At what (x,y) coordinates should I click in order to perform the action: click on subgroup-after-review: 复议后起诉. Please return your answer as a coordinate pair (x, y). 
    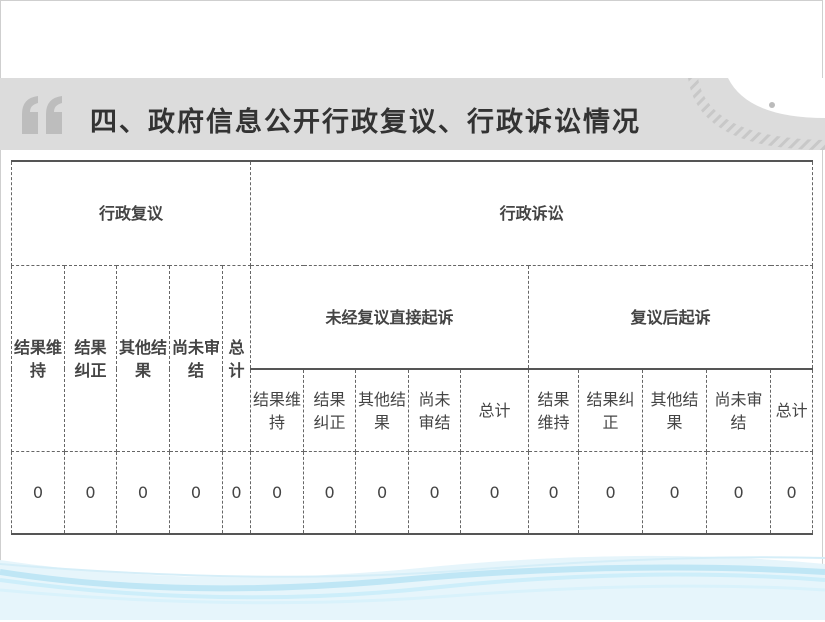
    Looking at the image, I should click on (671, 317).